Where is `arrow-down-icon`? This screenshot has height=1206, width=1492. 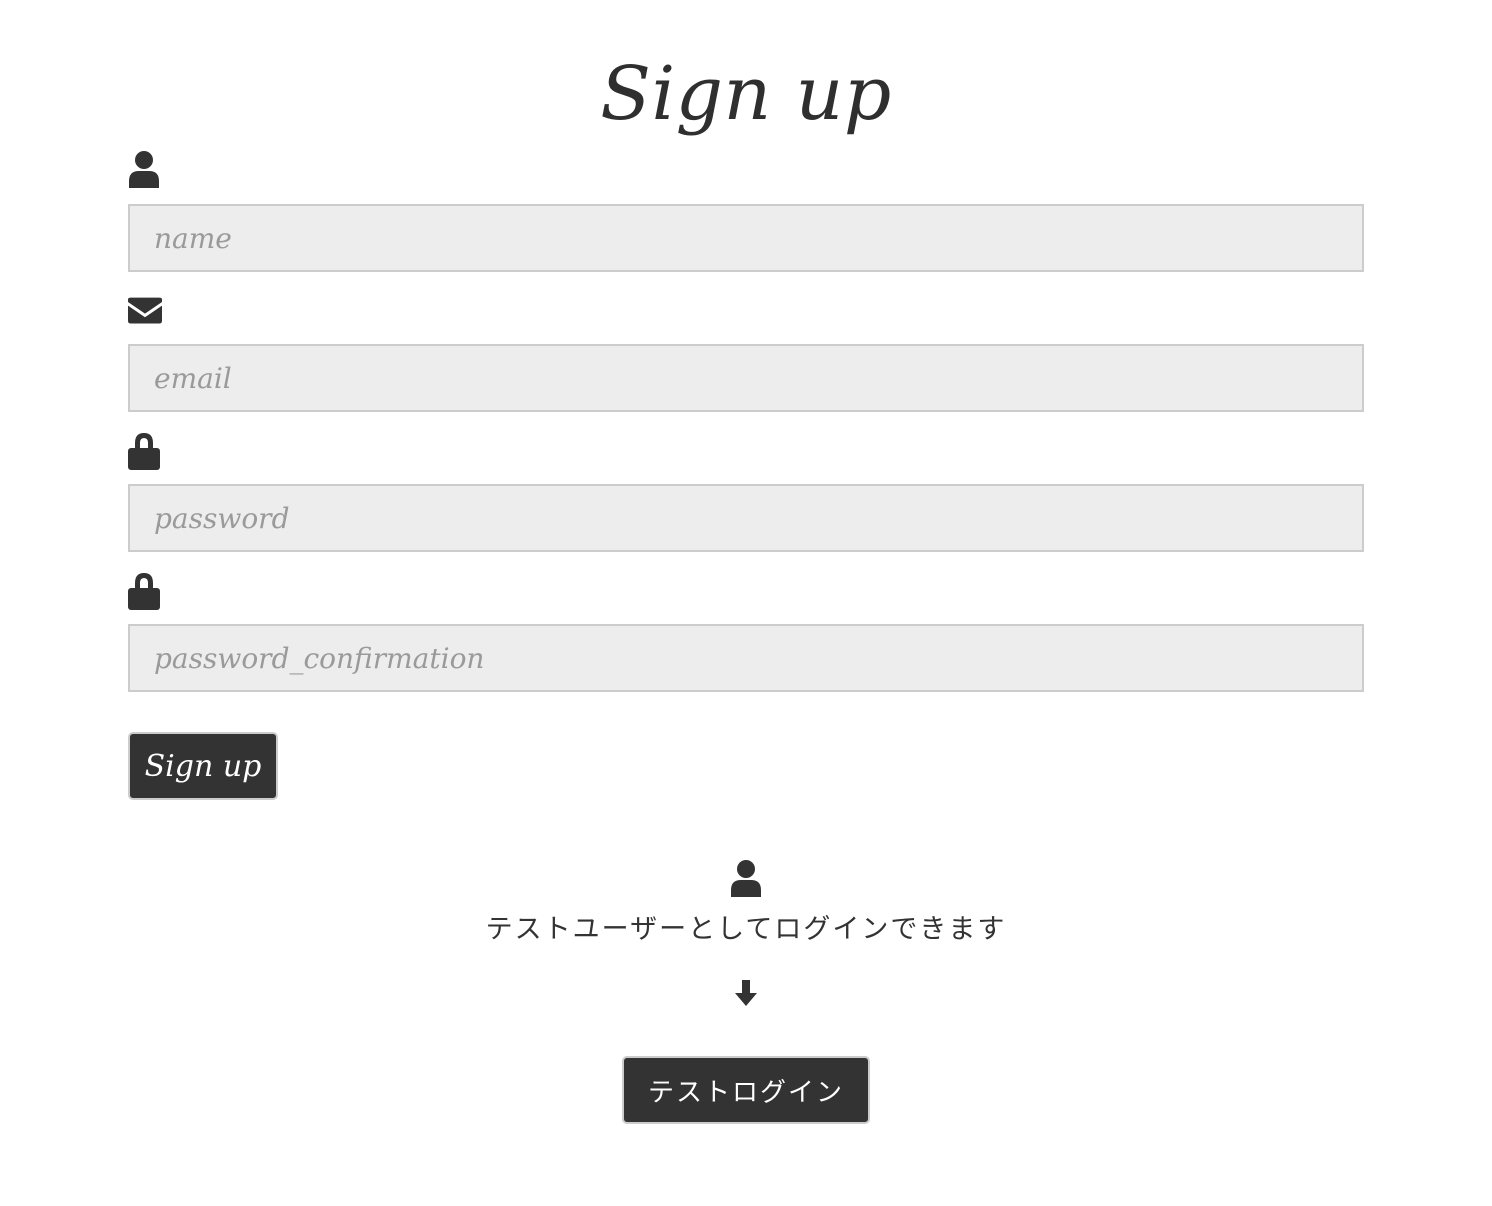
arrow-down-icon is located at coordinates (746, 993).